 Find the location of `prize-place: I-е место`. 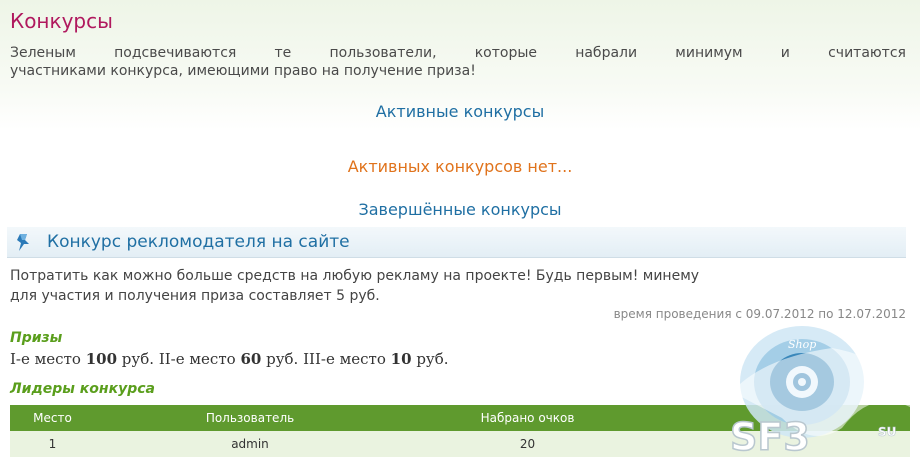

prize-place: I-е место is located at coordinates (45, 359).